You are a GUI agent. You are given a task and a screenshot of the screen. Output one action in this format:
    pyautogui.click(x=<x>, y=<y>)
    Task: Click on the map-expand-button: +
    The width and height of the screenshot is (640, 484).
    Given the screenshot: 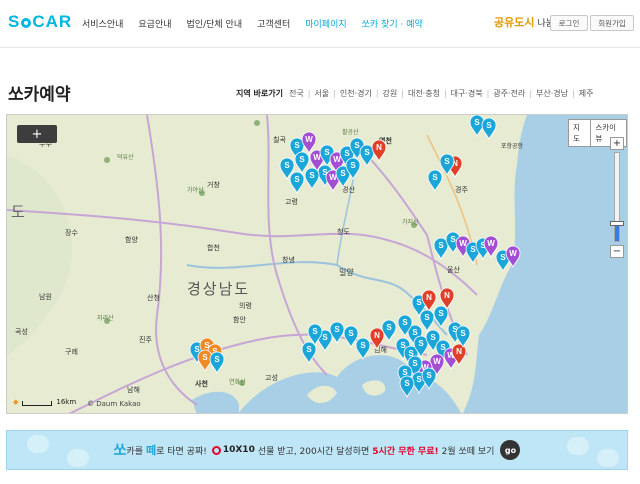 What is the action you would take?
    pyautogui.click(x=37, y=134)
    